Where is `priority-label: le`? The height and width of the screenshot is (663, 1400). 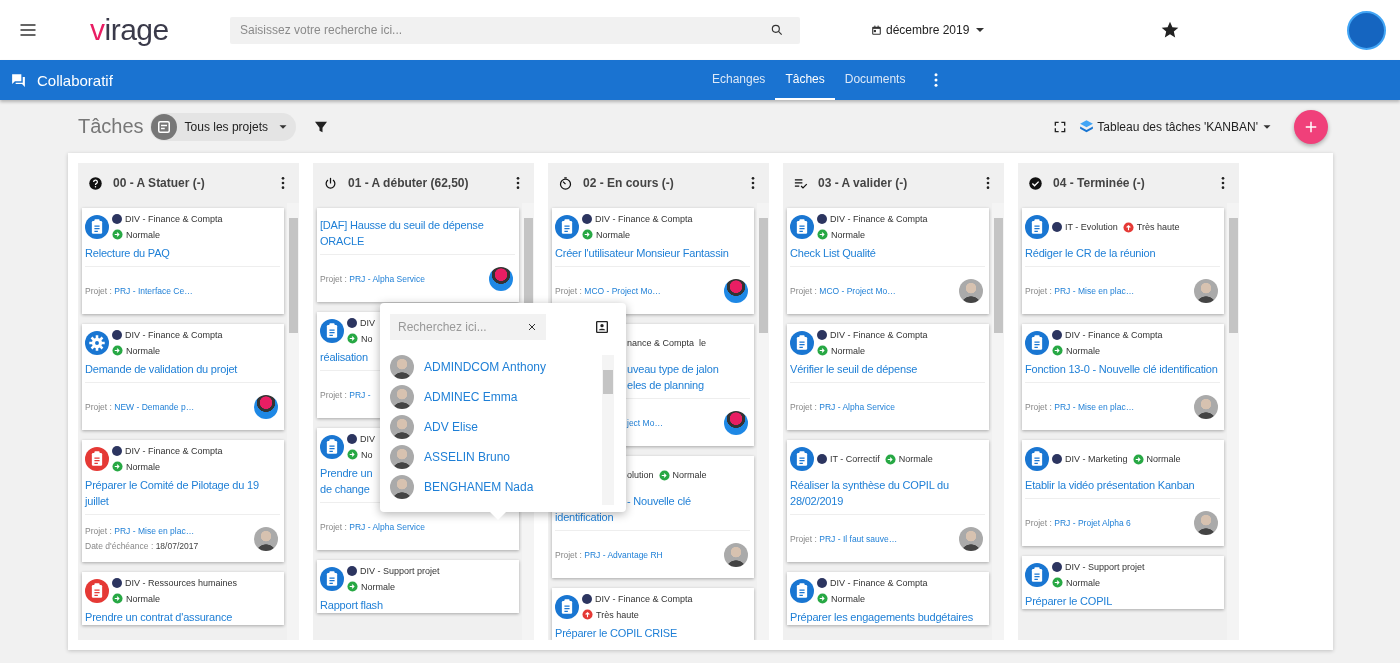
priority-label: le is located at coordinates (703, 343).